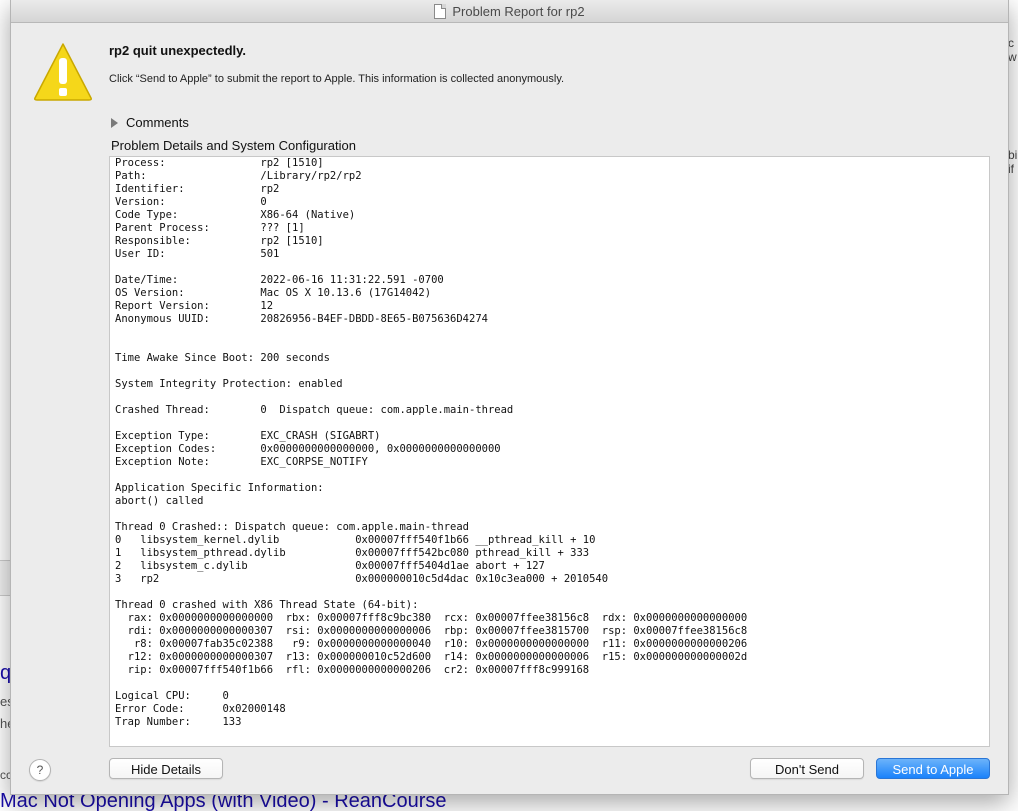 This screenshot has height=811, width=1018. I want to click on comments-disclosure: Comments, so click(150, 122).